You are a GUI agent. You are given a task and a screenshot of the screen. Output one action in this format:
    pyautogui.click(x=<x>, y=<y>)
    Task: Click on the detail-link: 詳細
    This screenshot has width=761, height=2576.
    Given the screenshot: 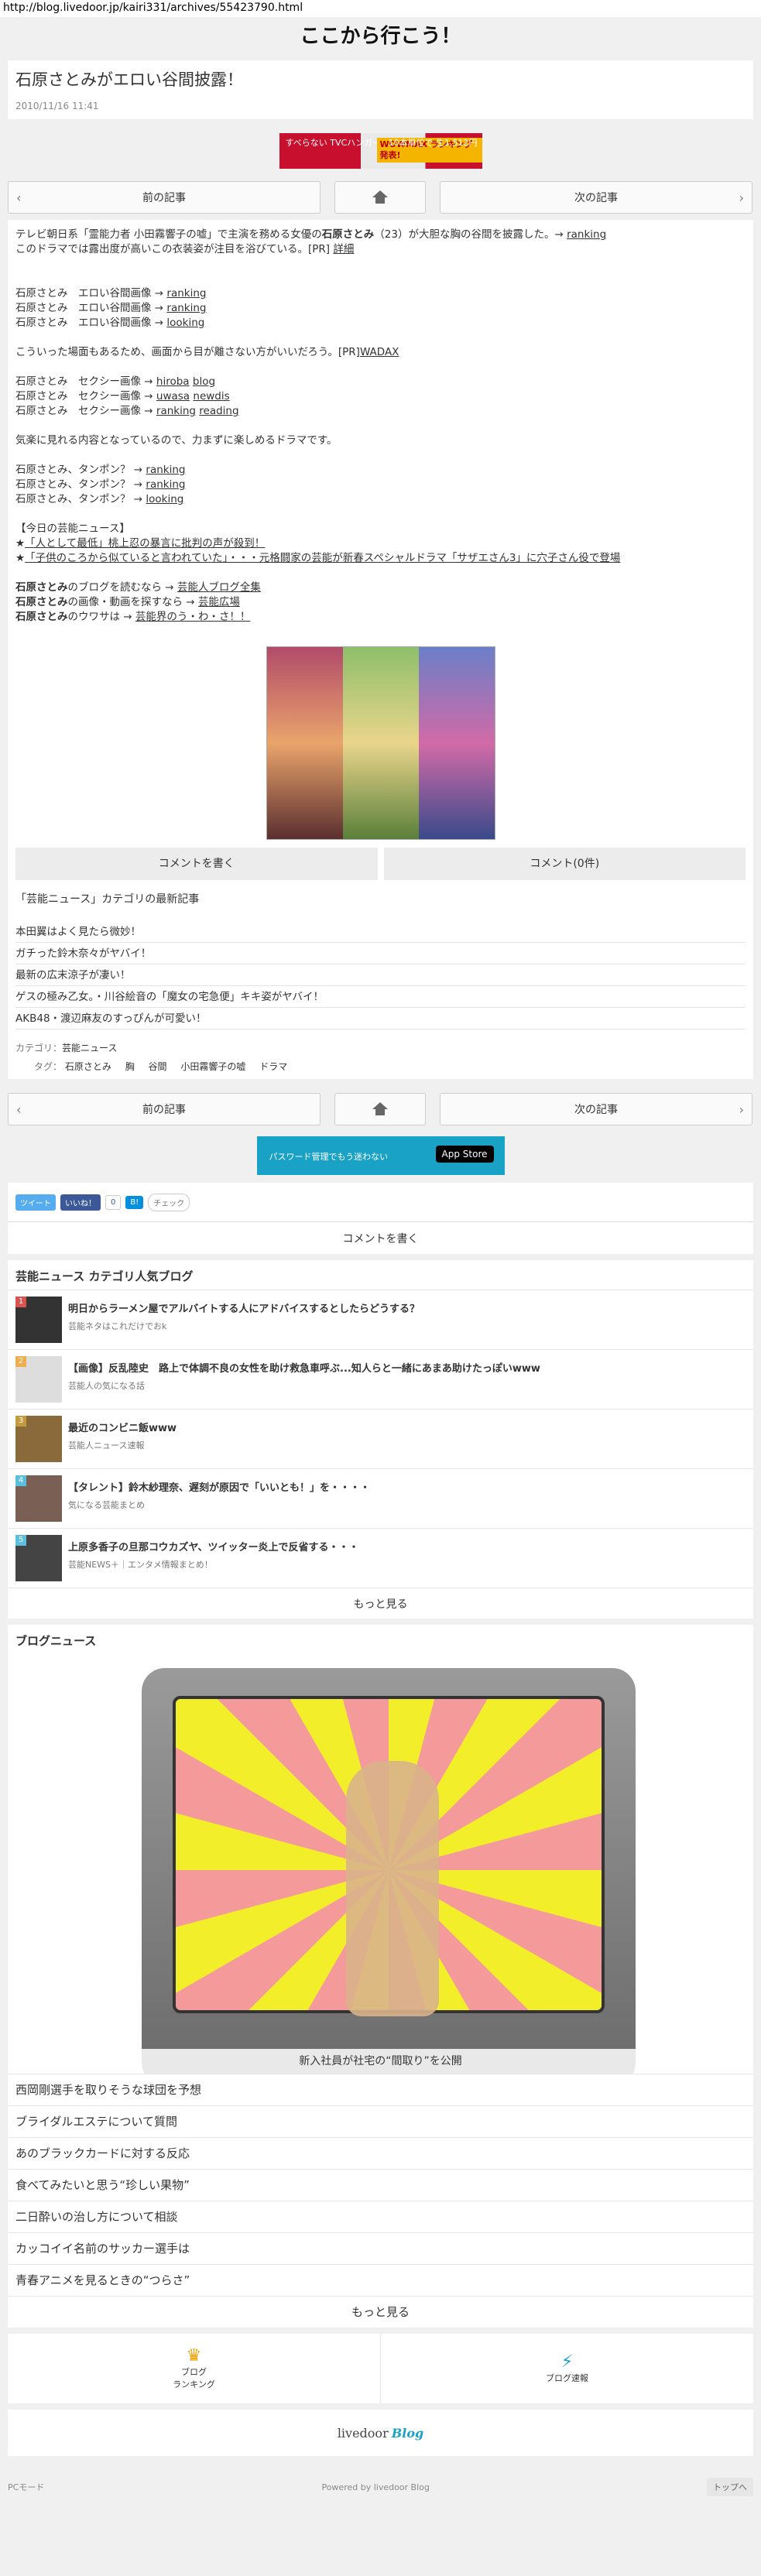 What is the action you would take?
    pyautogui.click(x=343, y=249)
    